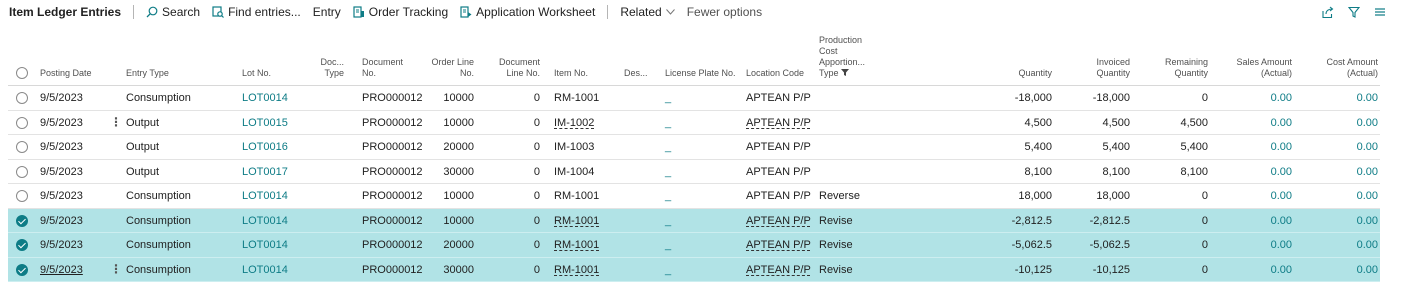  What do you see at coordinates (574, 147) in the screenshot?
I see `item-no-cell: IM-1003` at bounding box center [574, 147].